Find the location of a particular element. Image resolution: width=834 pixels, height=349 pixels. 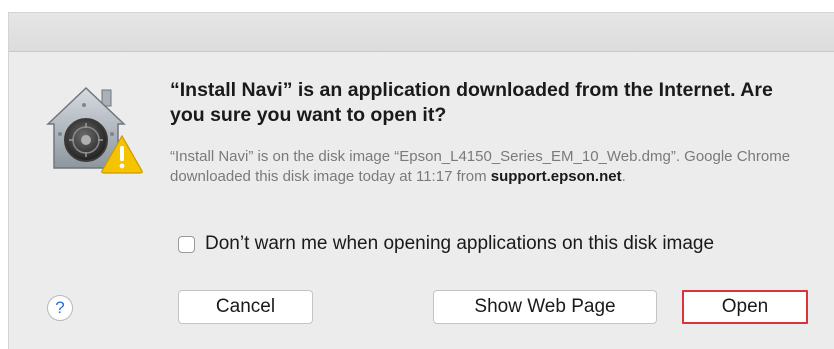

cancel-button: Cancel is located at coordinates (245, 307).